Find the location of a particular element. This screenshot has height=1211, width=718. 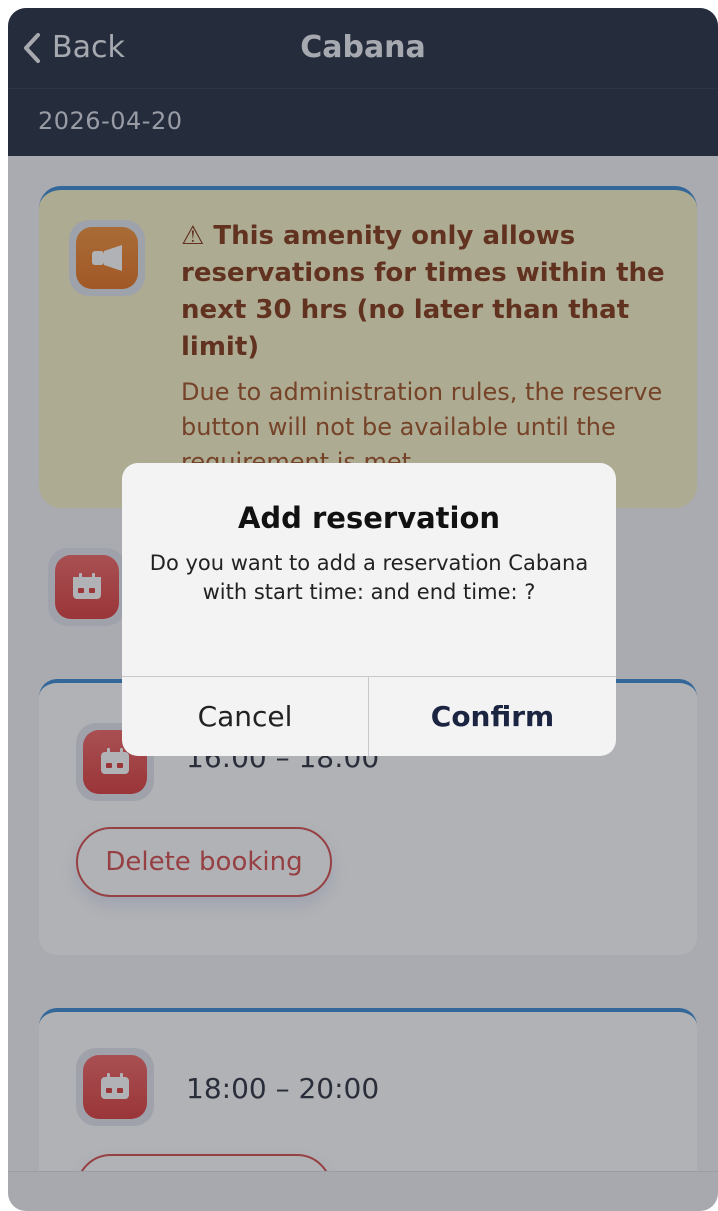

dialog-title: Add reservation is located at coordinates (369, 518).